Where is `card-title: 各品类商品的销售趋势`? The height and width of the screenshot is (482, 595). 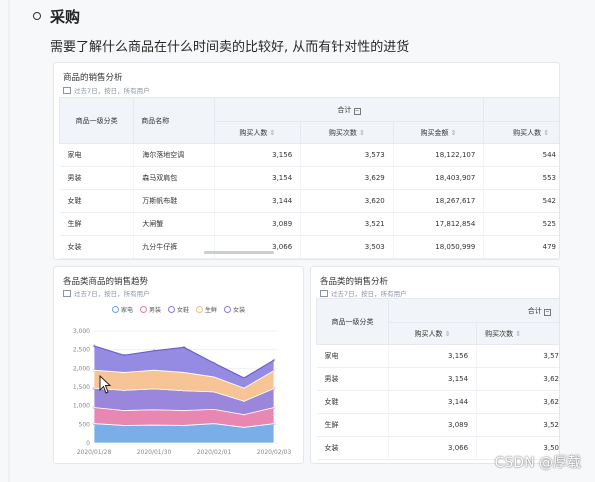 card-title: 各品类商品的销售趋势 is located at coordinates (106, 282).